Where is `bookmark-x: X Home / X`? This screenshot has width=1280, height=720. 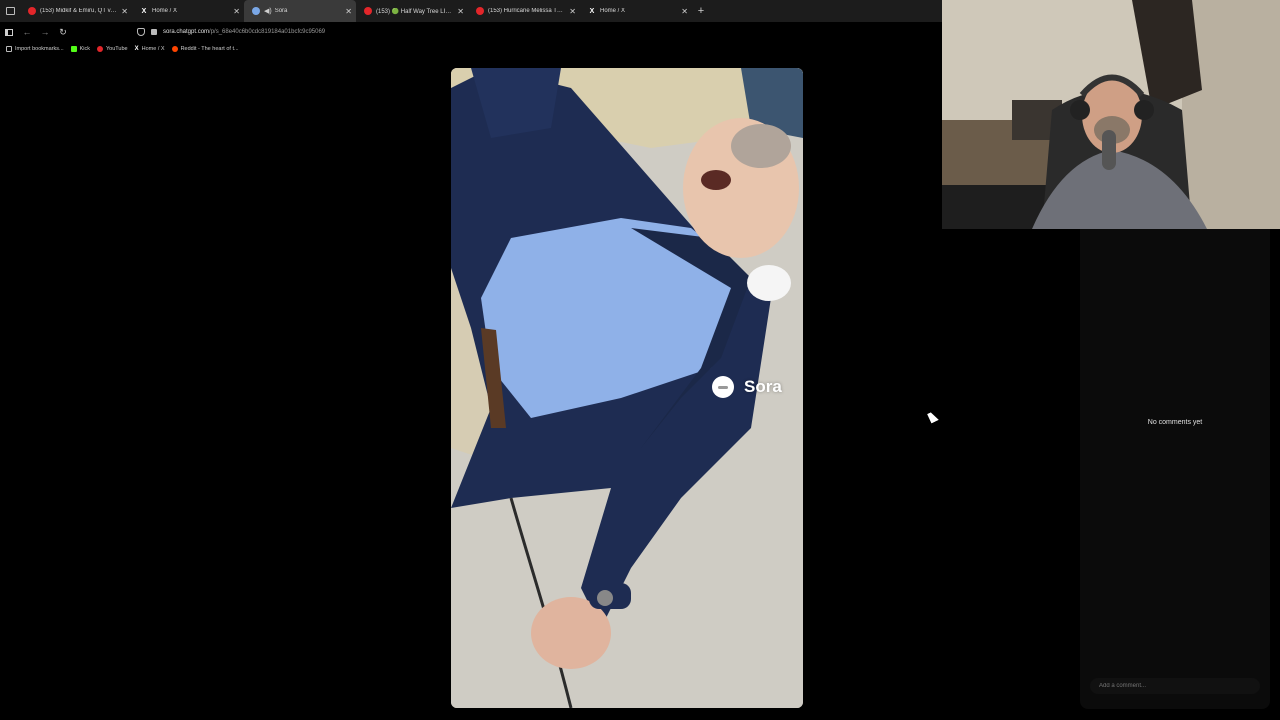
bookmark-x: X Home / X is located at coordinates (150, 49).